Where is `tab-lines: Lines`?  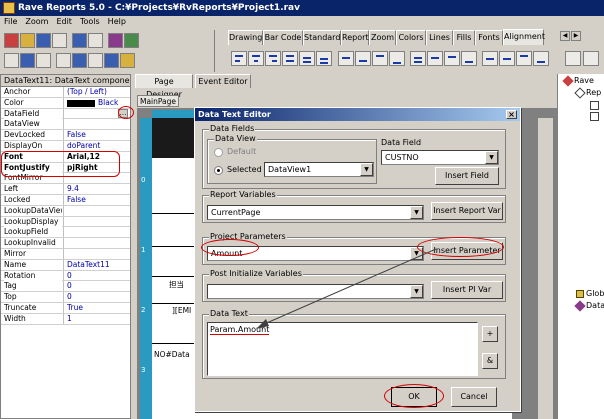
tab-lines: Lines is located at coordinates (439, 37).